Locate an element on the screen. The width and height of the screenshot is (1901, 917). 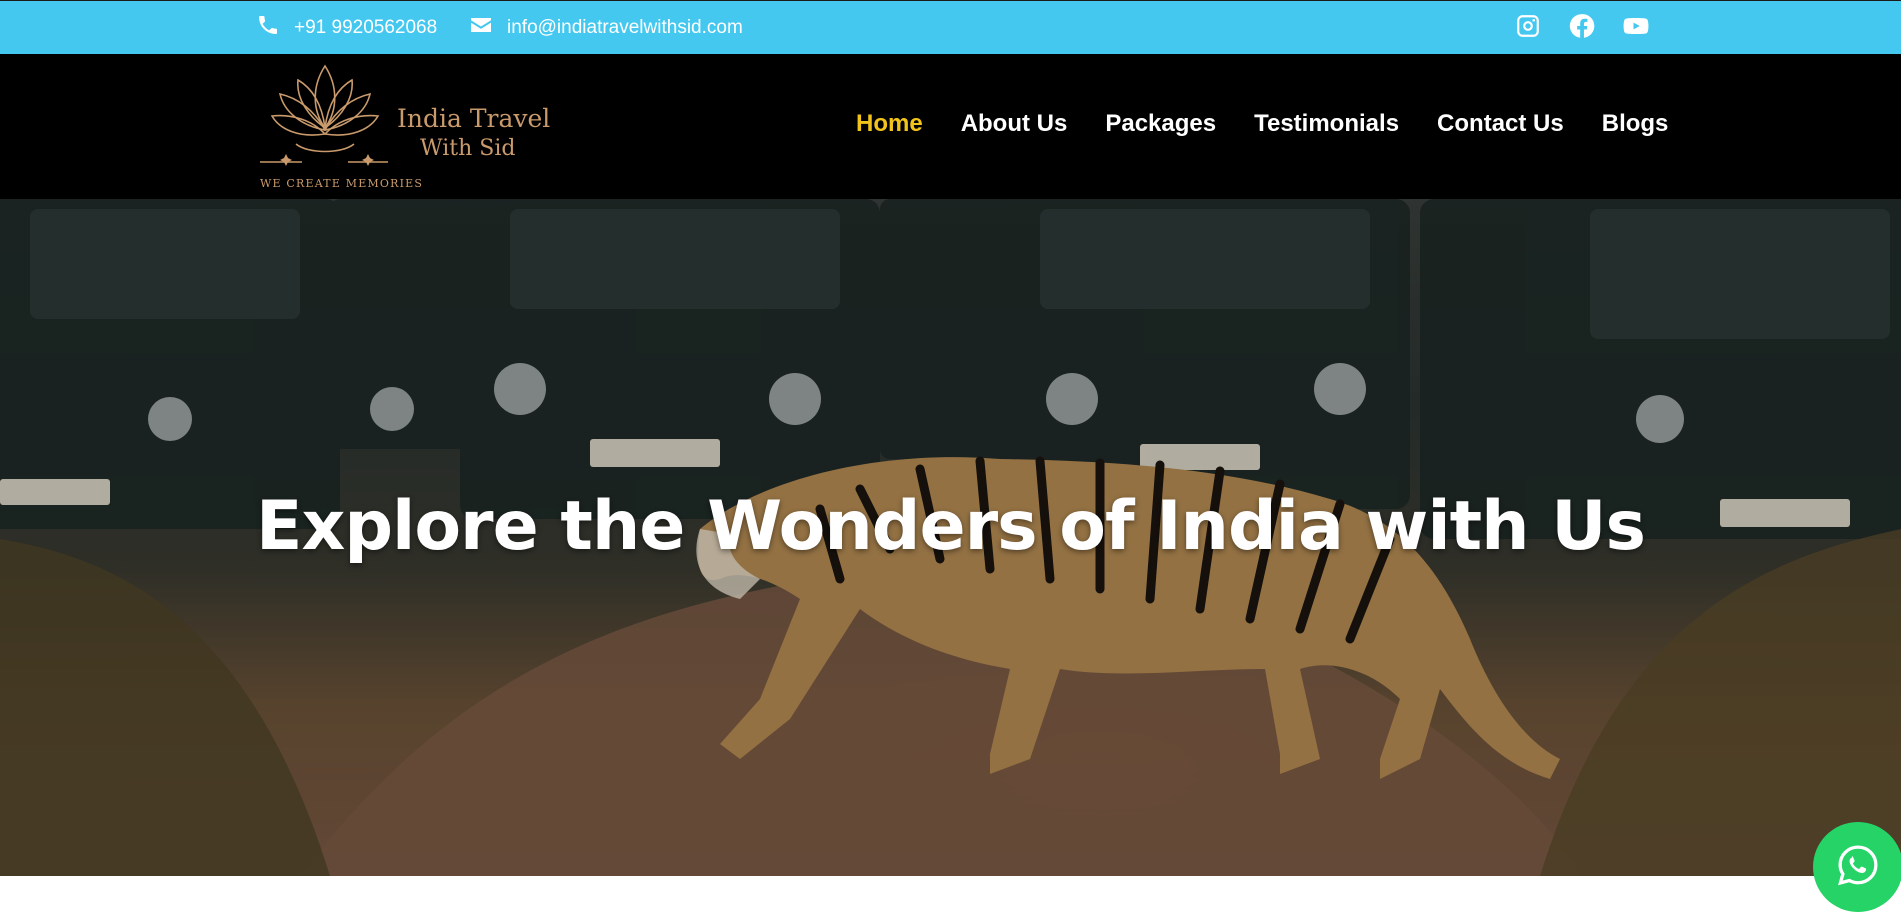
youtube-icon is located at coordinates (1636, 26).